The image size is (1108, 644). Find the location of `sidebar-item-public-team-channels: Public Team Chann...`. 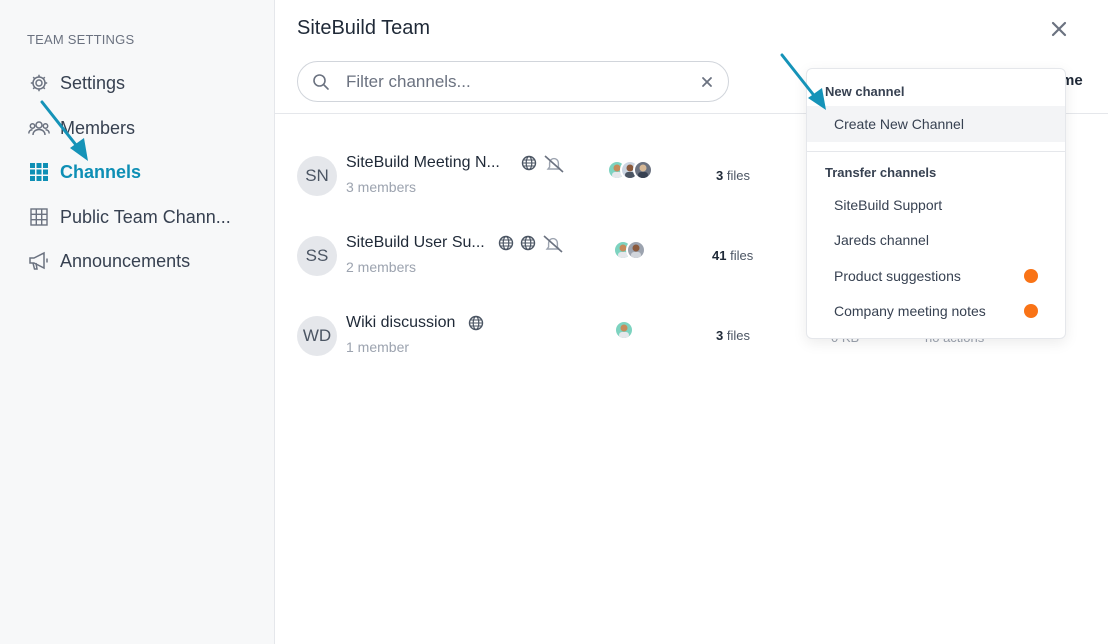

sidebar-item-public-team-channels: Public Team Chann... is located at coordinates (143, 217).